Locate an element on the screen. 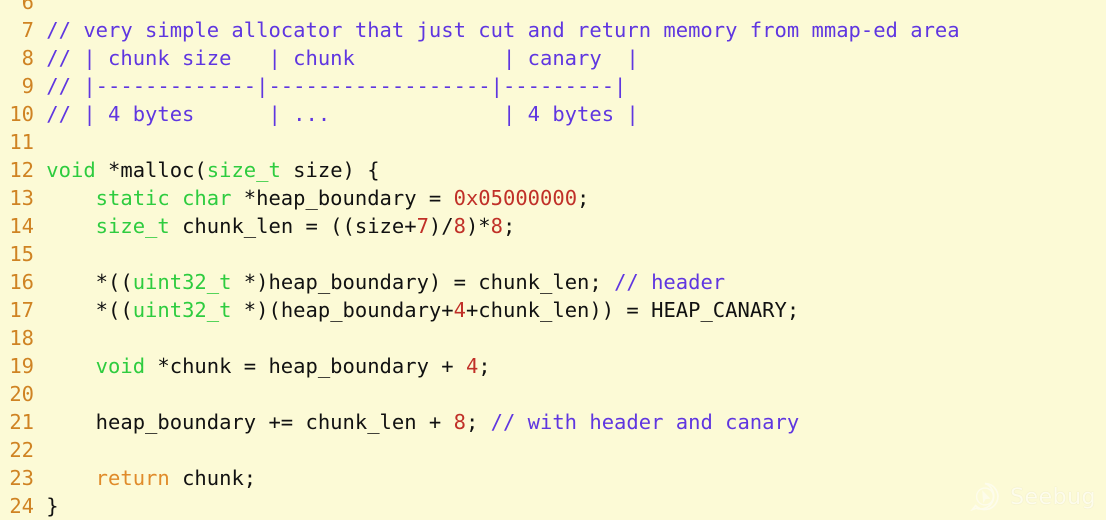  code-token-return: return is located at coordinates (132, 478).